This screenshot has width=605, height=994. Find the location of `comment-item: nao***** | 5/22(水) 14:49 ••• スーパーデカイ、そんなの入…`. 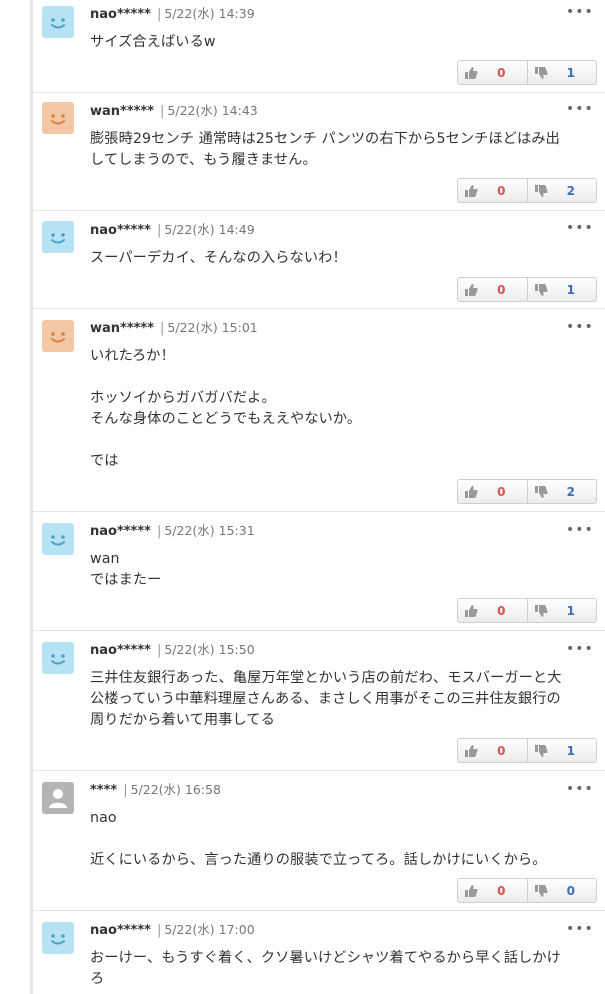

comment-item: nao***** | 5/22(水) 14:49 ••• スーパーデカイ、そんなの入… is located at coordinates (317, 260).